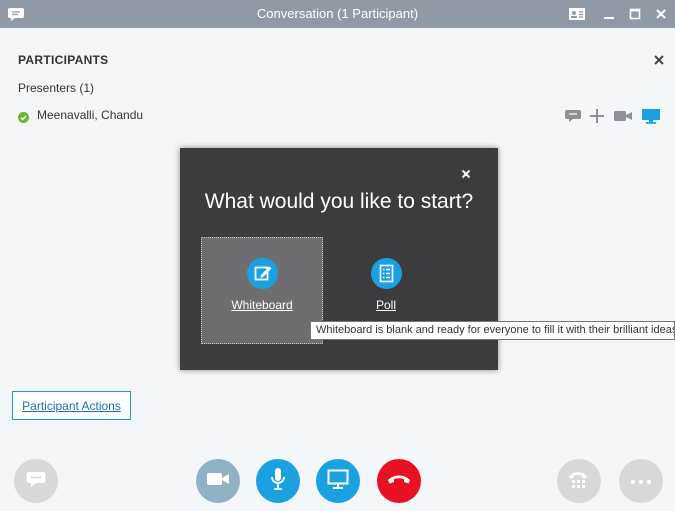 The height and width of the screenshot is (511, 675). I want to click on im-icon, so click(573, 116).